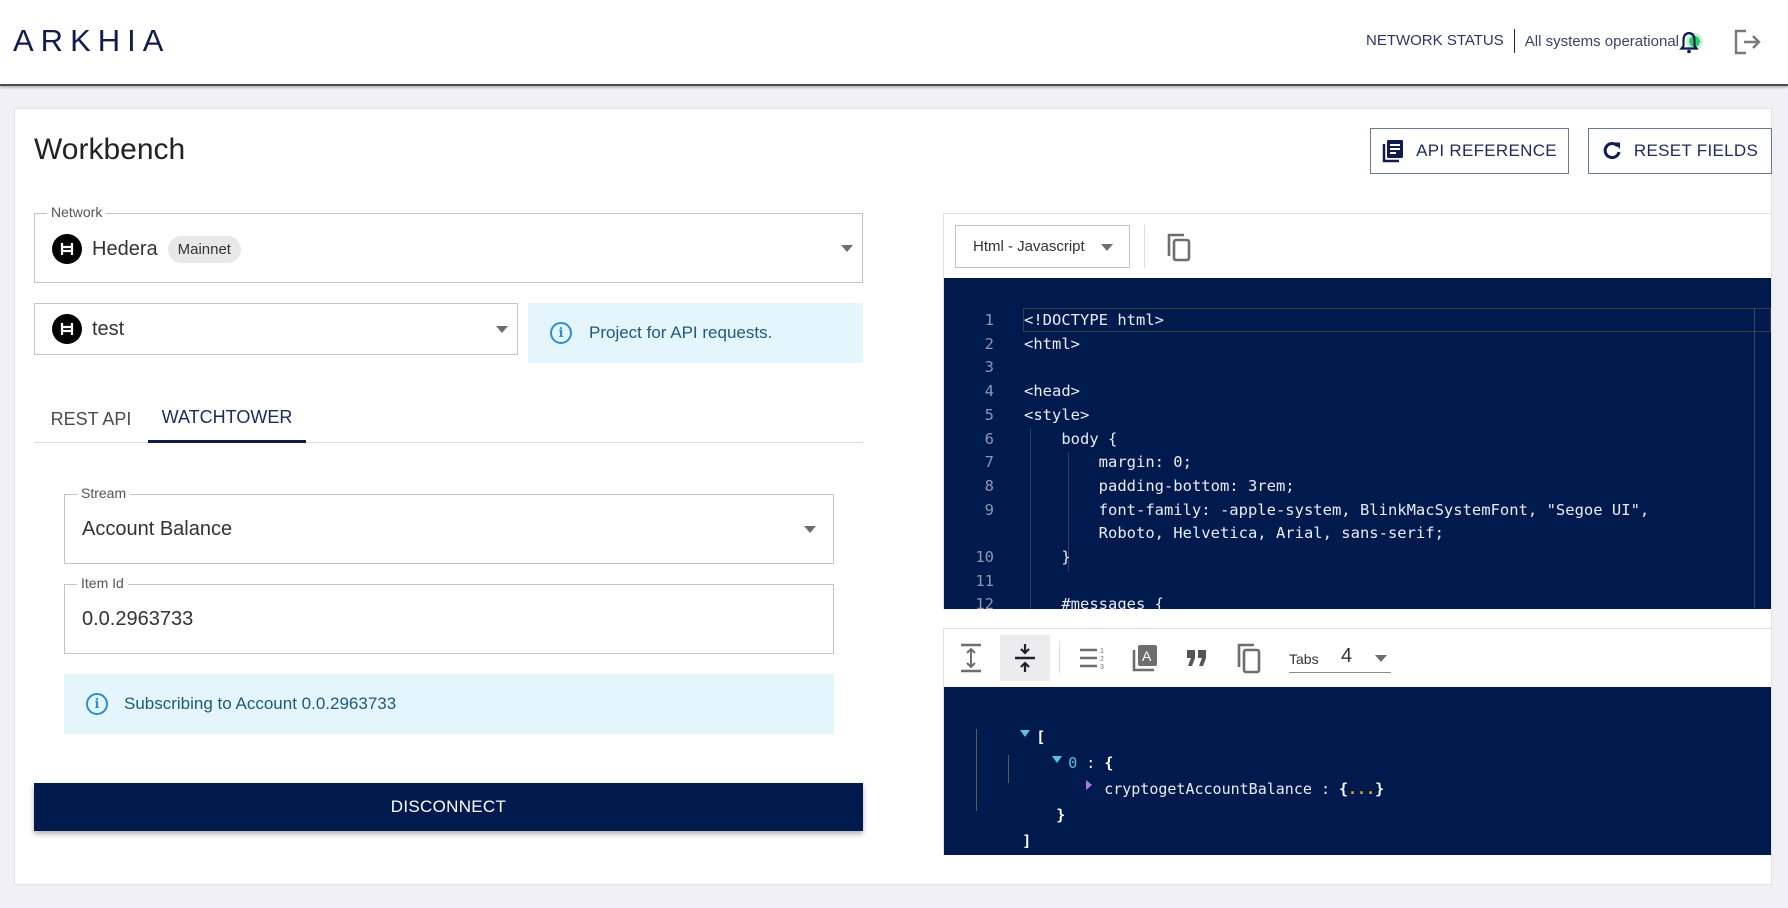 The width and height of the screenshot is (1788, 908). I want to click on subscription-info-text: Subscribing to Account 0.0.2963733, so click(260, 703).